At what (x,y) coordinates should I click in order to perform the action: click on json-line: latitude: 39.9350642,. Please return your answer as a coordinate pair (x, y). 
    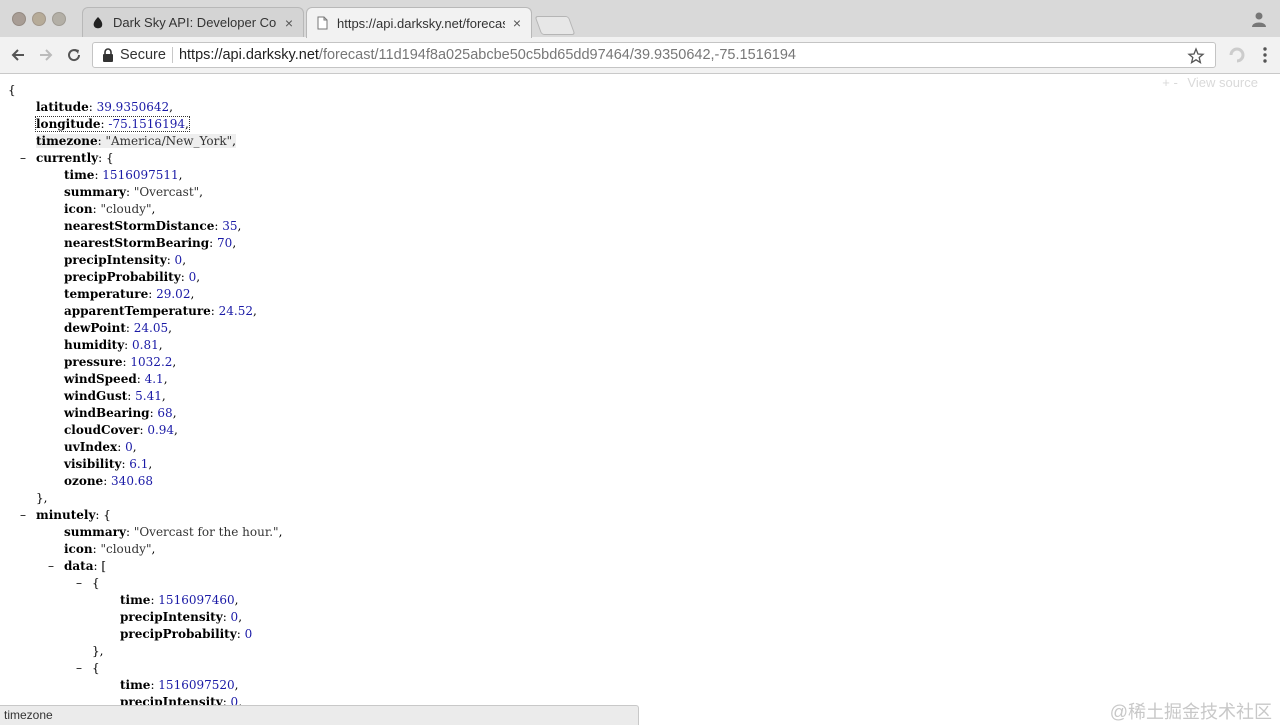
    Looking at the image, I should click on (104, 107).